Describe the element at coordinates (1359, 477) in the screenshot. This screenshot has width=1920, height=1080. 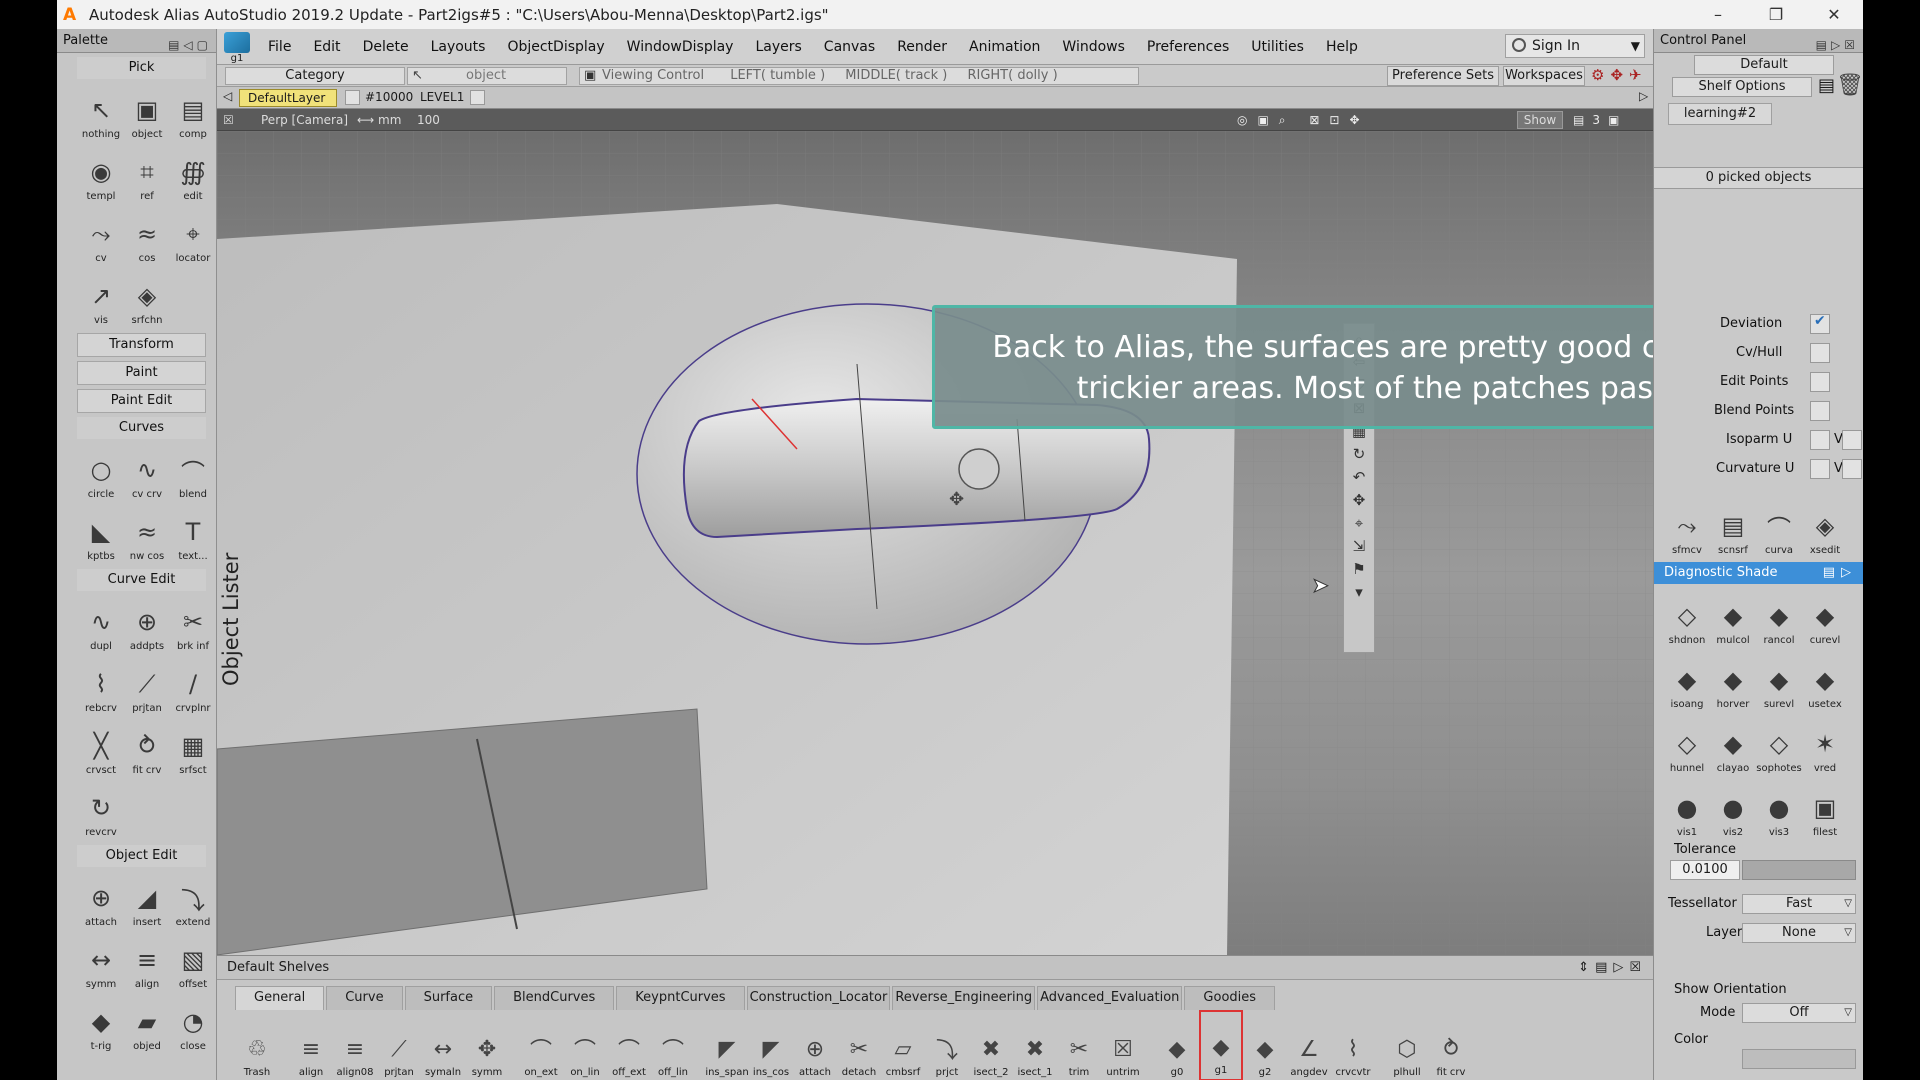
I see `undo-view-icon: ↶` at that location.